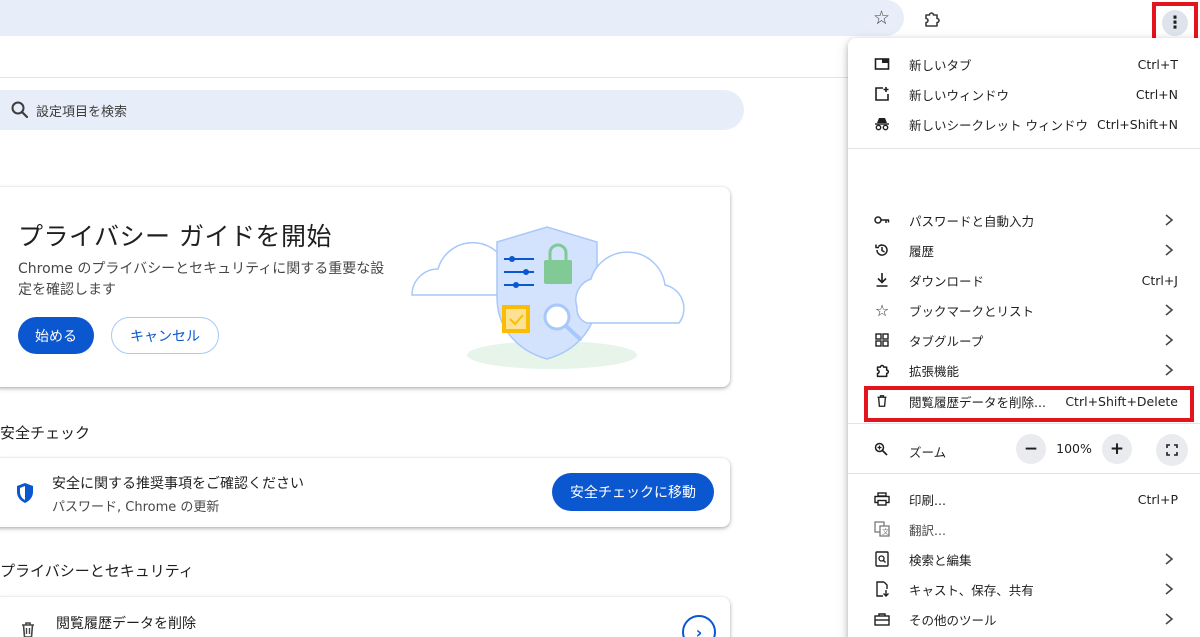  What do you see at coordinates (922, 251) in the screenshot?
I see `menu-label: 履歴` at bounding box center [922, 251].